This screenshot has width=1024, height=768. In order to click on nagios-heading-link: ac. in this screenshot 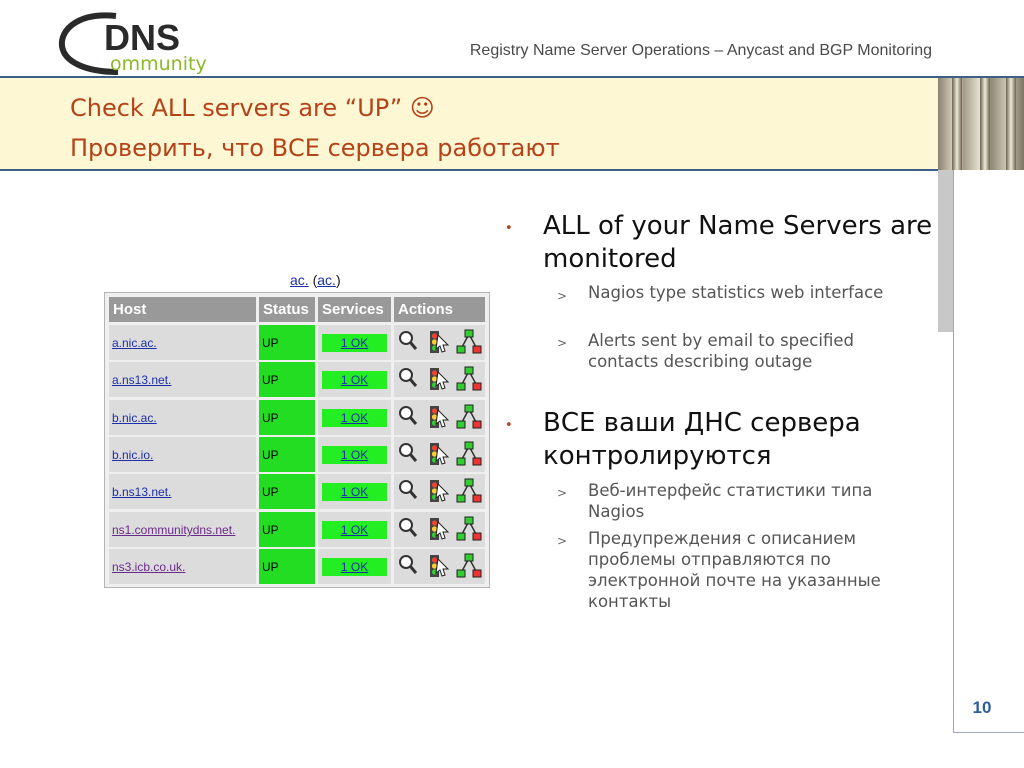, I will do `click(299, 280)`.